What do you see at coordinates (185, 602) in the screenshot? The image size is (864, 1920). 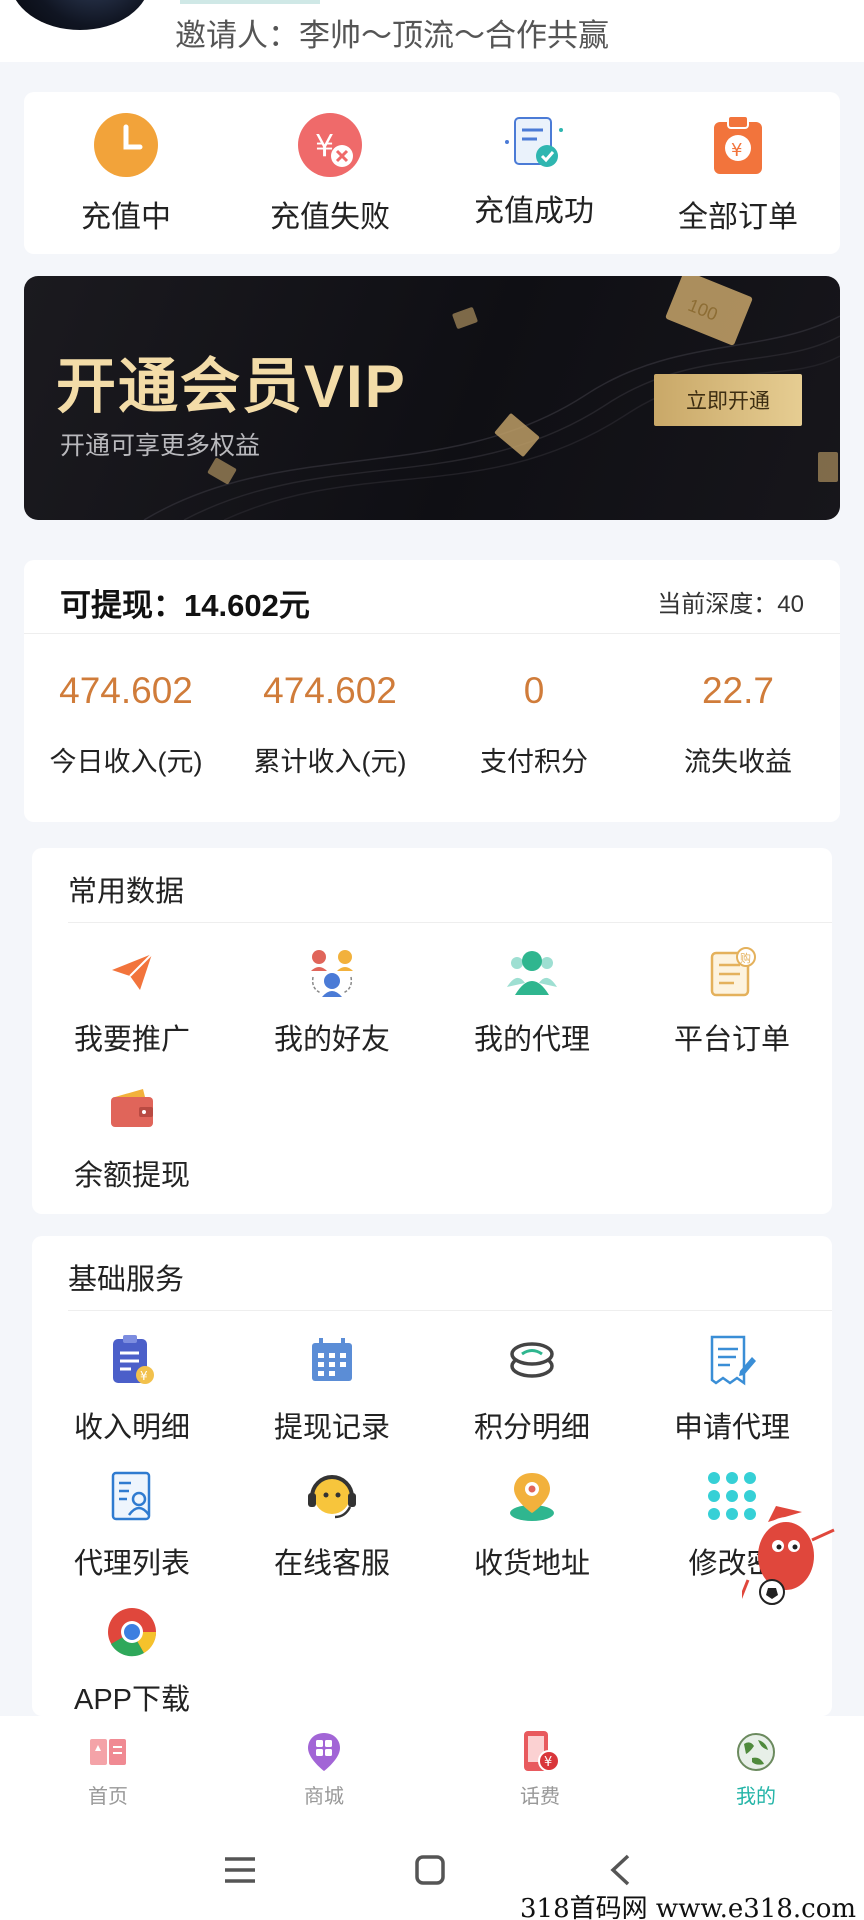 I see `withdrawable-amount: 可提现：14.602元` at bounding box center [185, 602].